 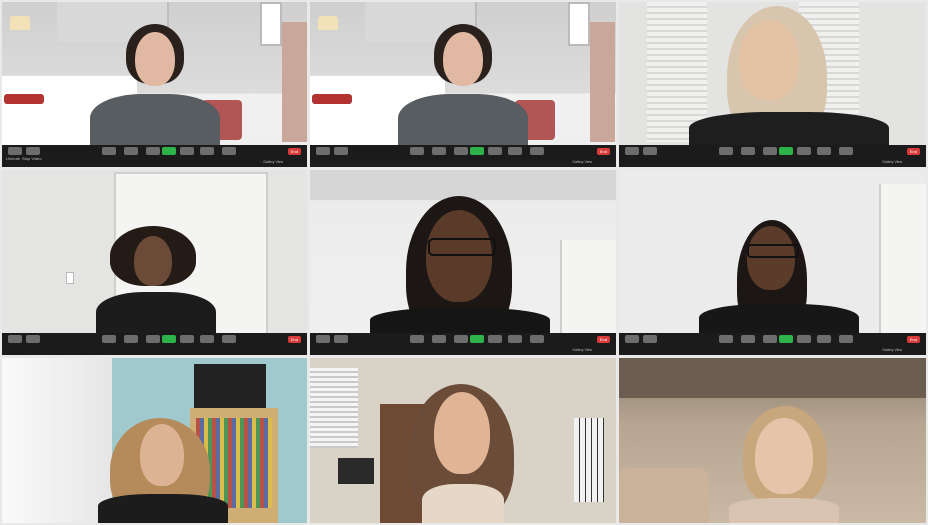 I want to click on stop-video-label: Stop Video, so click(x=32, y=158).